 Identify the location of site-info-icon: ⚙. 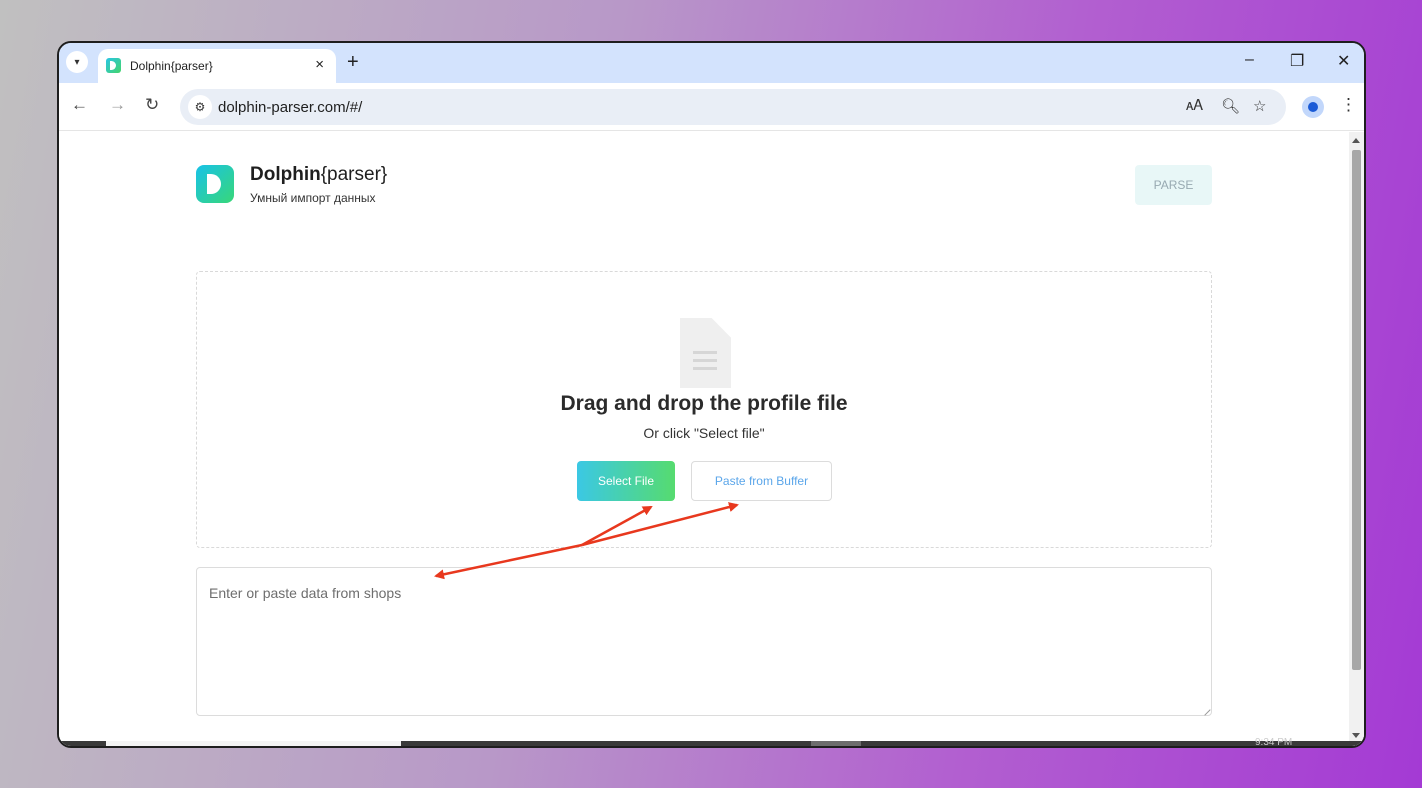
(200, 107).